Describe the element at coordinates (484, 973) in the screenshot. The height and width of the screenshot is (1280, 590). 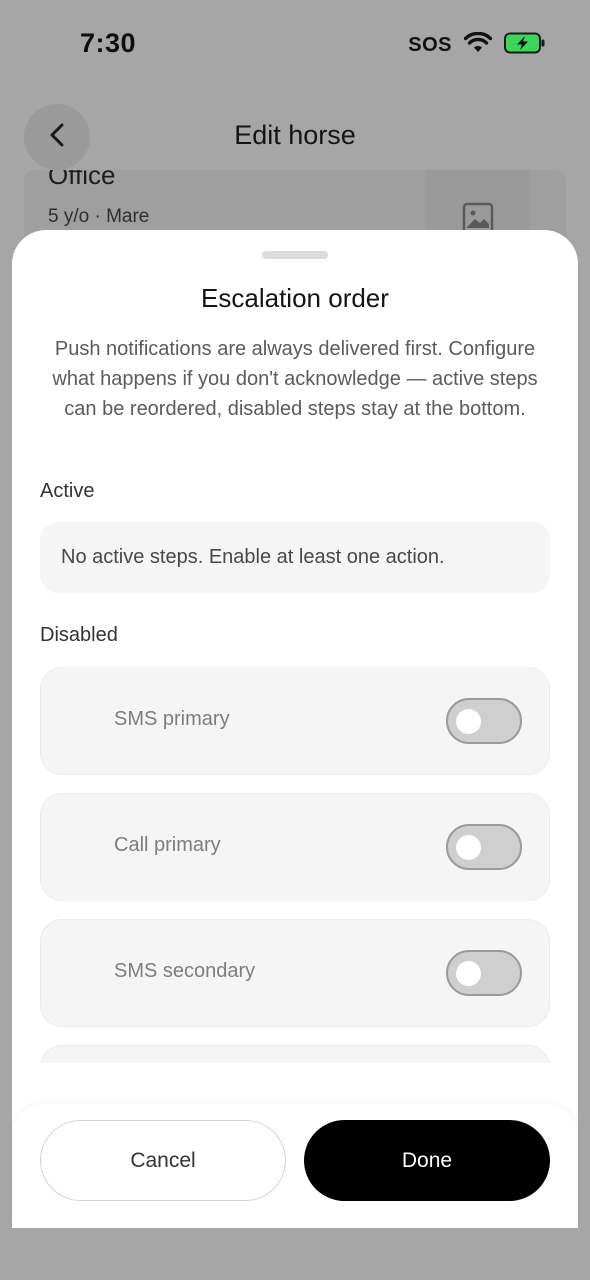
I see `sms-secondary-toggle` at that location.